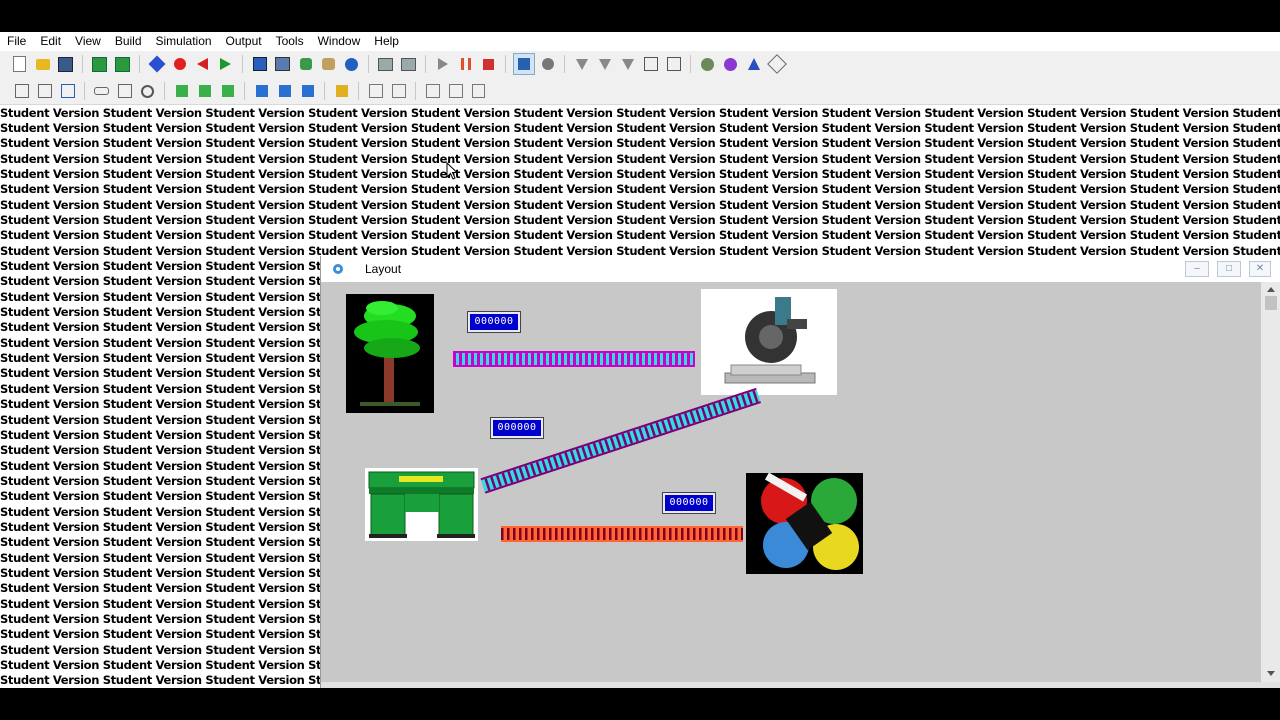 Image resolution: width=1280 pixels, height=720 pixels. What do you see at coordinates (466, 64) in the screenshot?
I see `pause-icon` at bounding box center [466, 64].